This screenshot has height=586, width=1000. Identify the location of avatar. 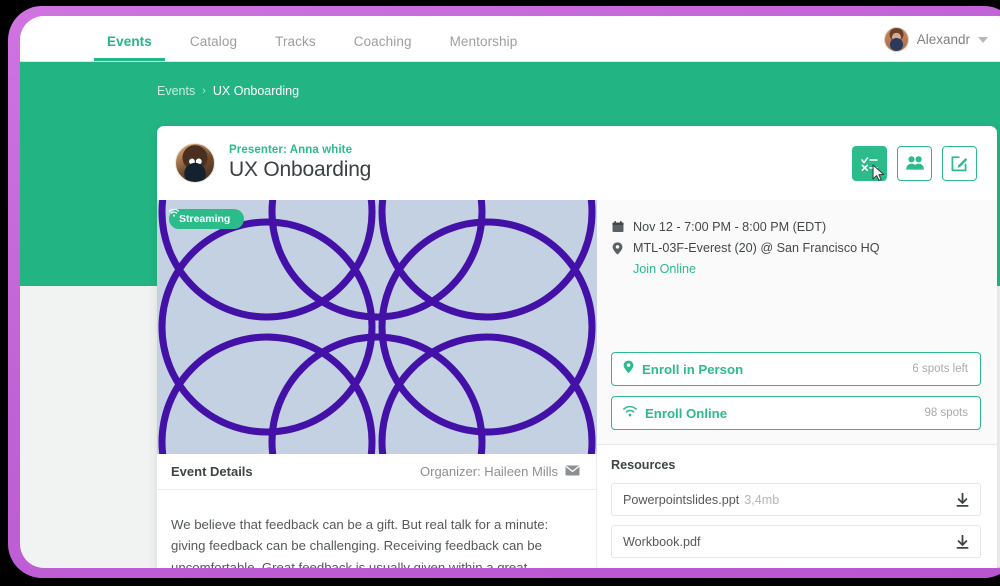
(896, 39).